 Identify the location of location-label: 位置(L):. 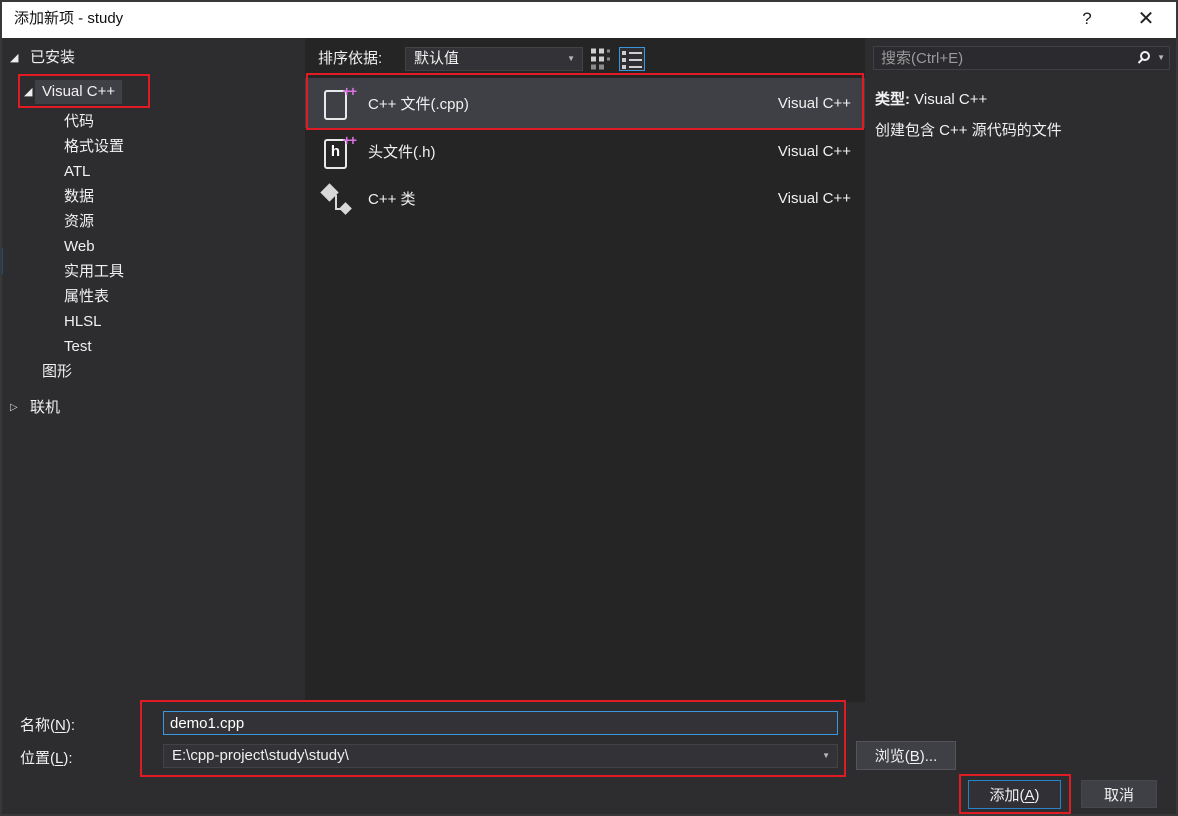
(46, 758).